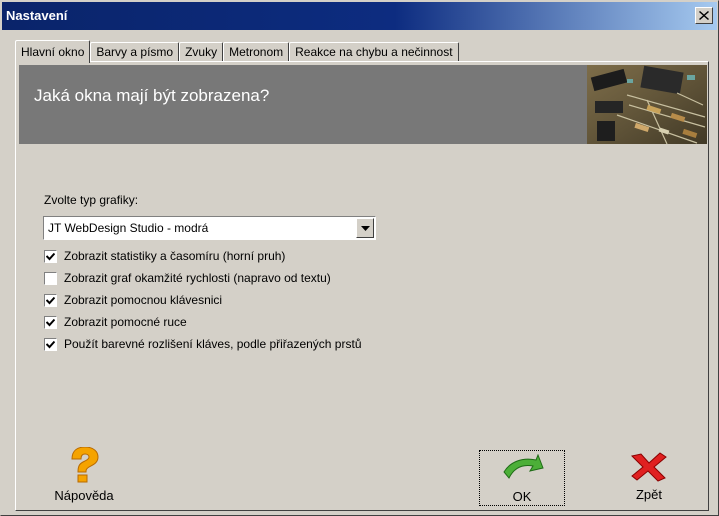  I want to click on ok-button: OK, so click(522, 478).